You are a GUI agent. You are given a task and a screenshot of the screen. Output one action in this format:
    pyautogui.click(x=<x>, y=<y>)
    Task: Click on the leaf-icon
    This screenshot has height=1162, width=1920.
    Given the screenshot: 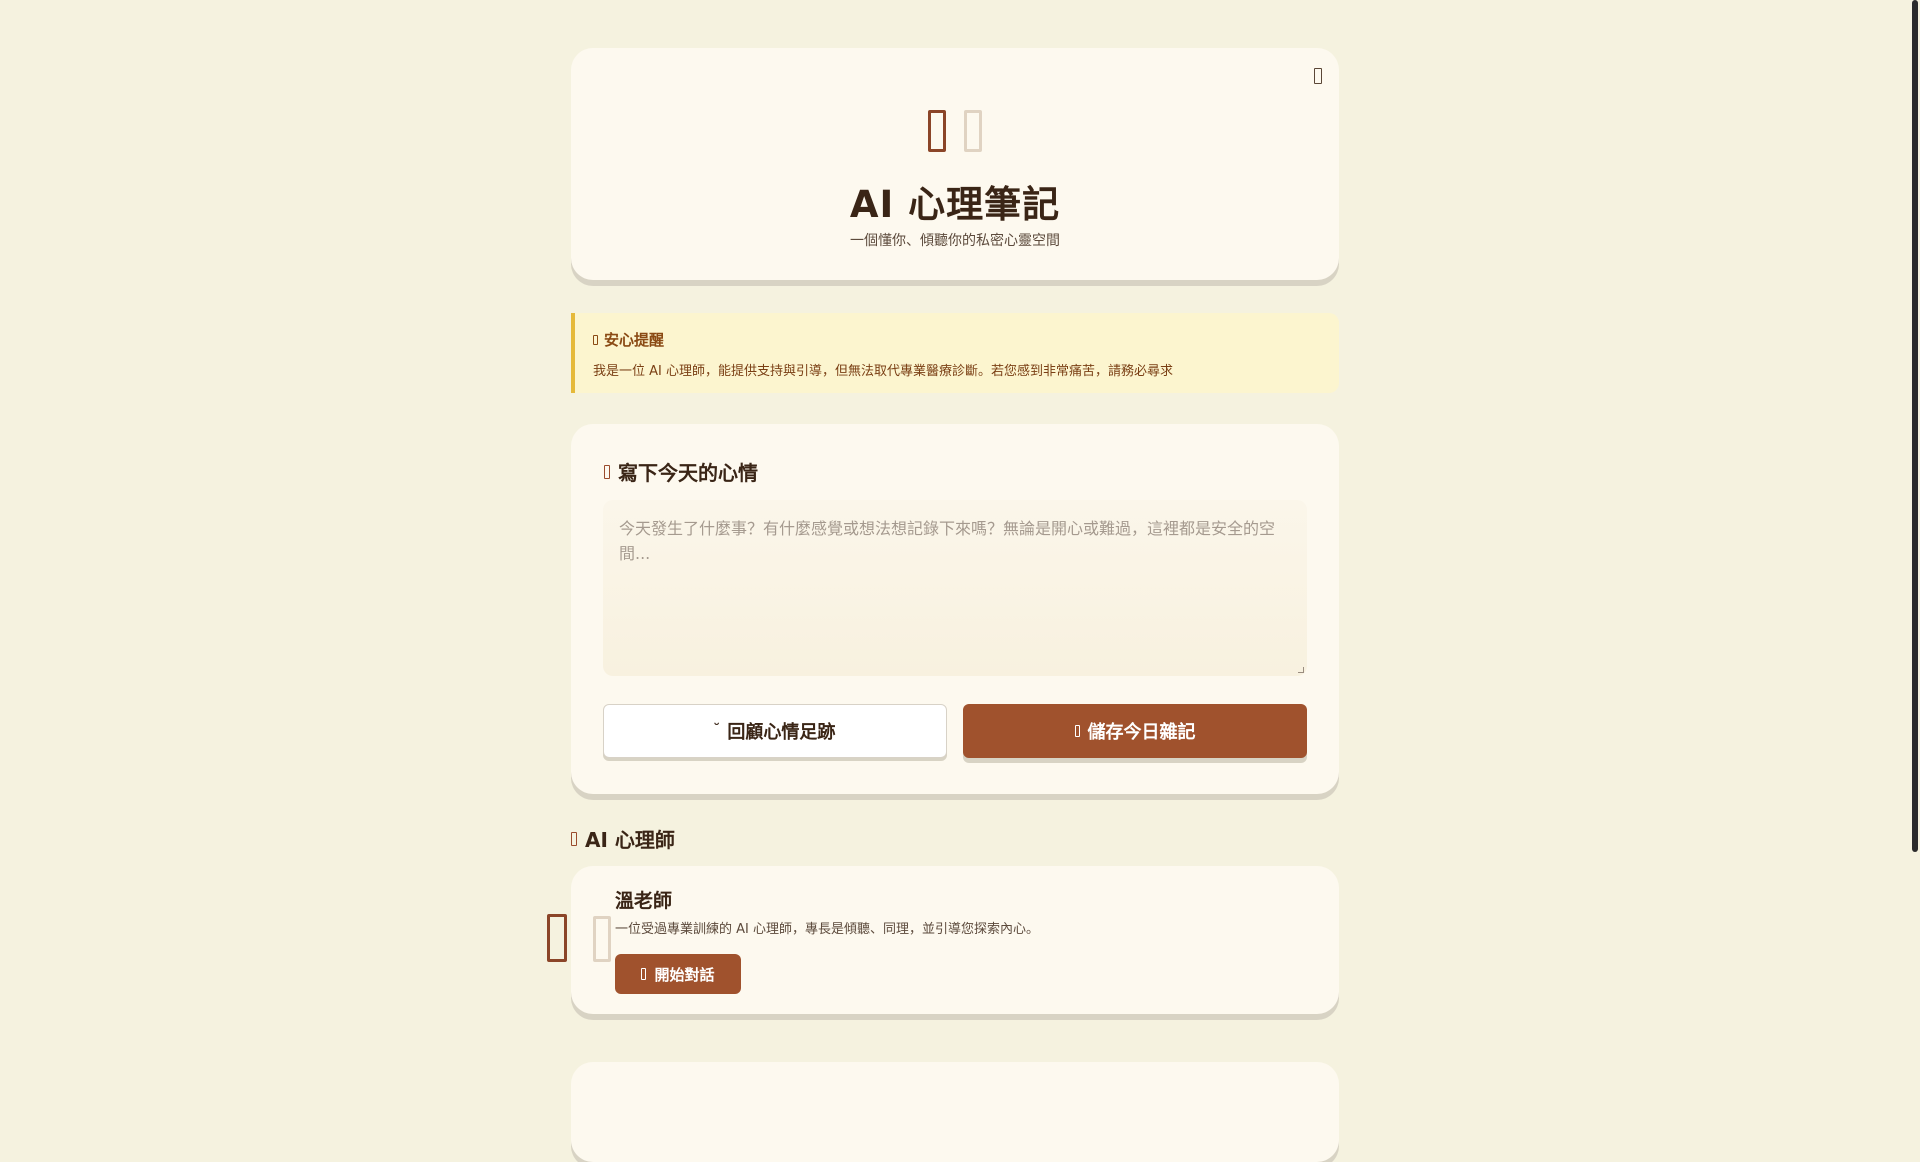 What is the action you would take?
    pyautogui.click(x=973, y=131)
    